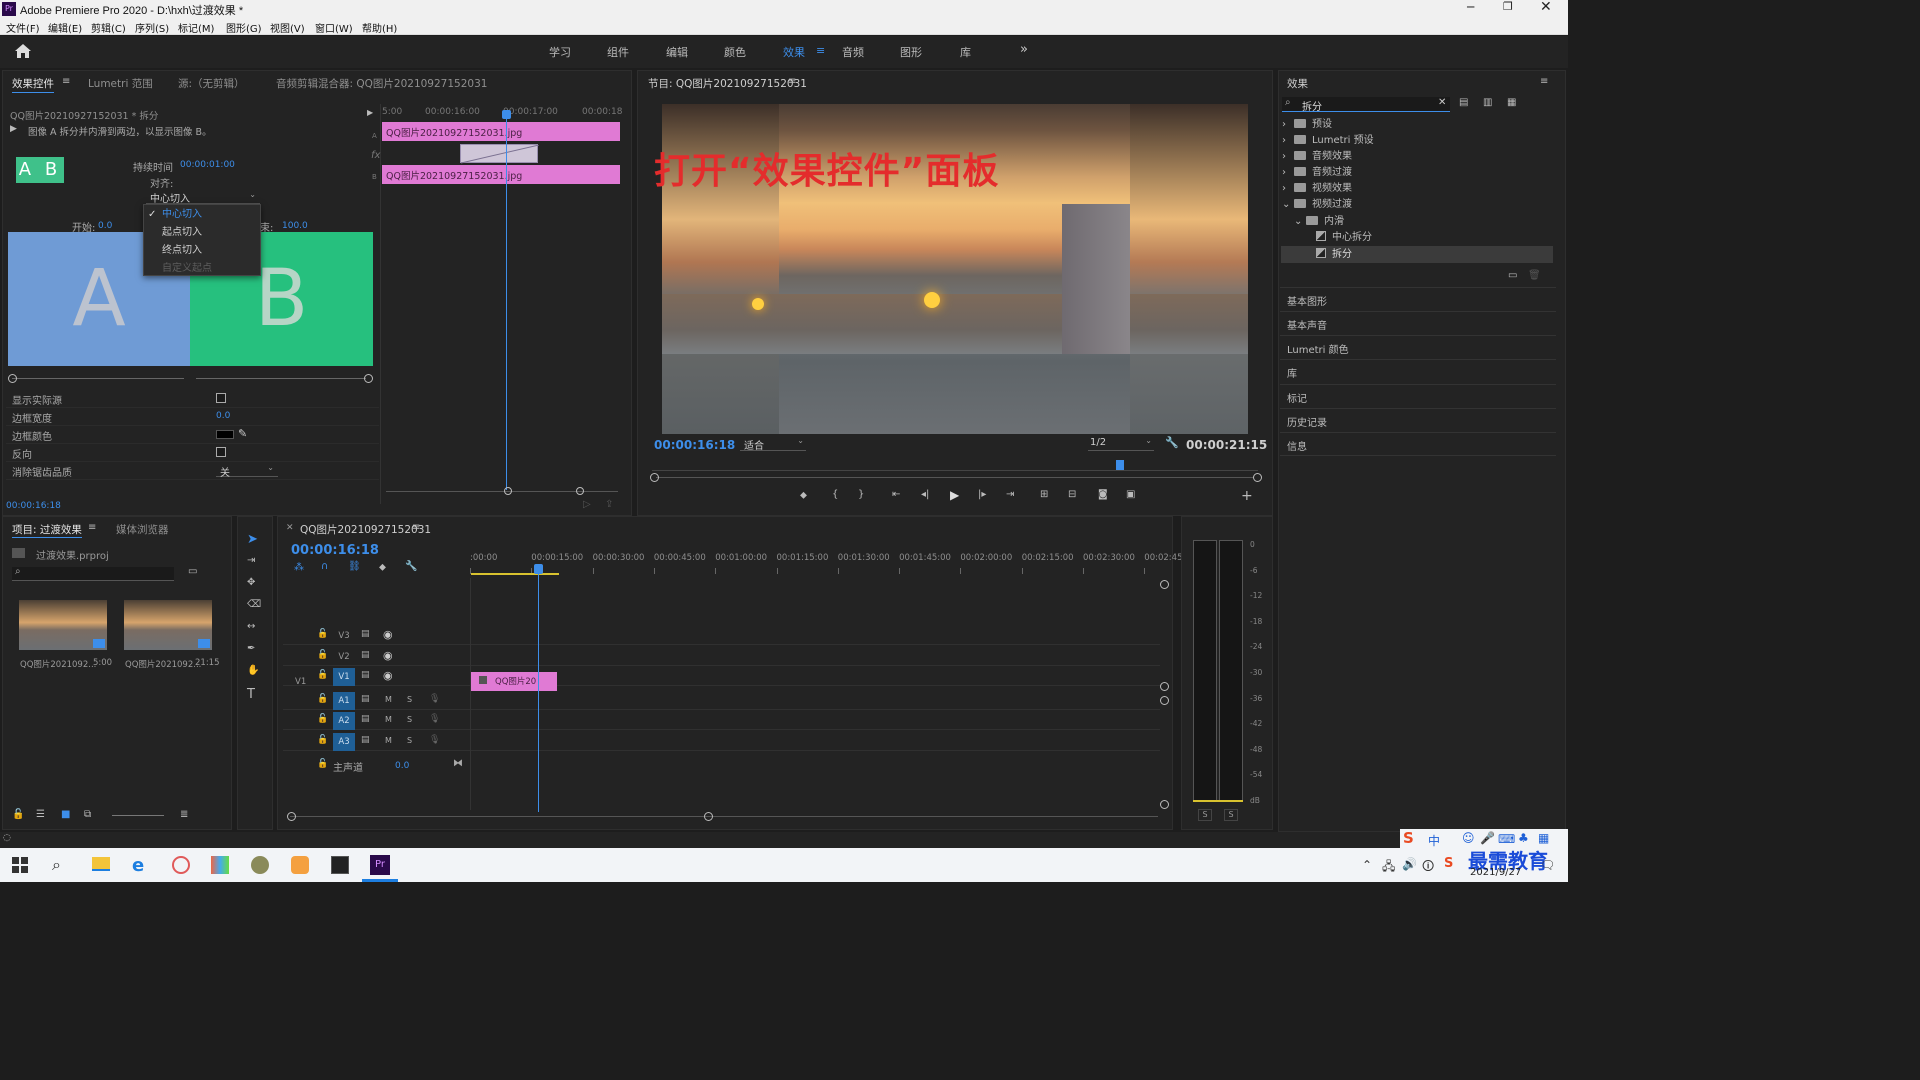  I want to click on go-to-in-icon: ⇤, so click(896, 494).